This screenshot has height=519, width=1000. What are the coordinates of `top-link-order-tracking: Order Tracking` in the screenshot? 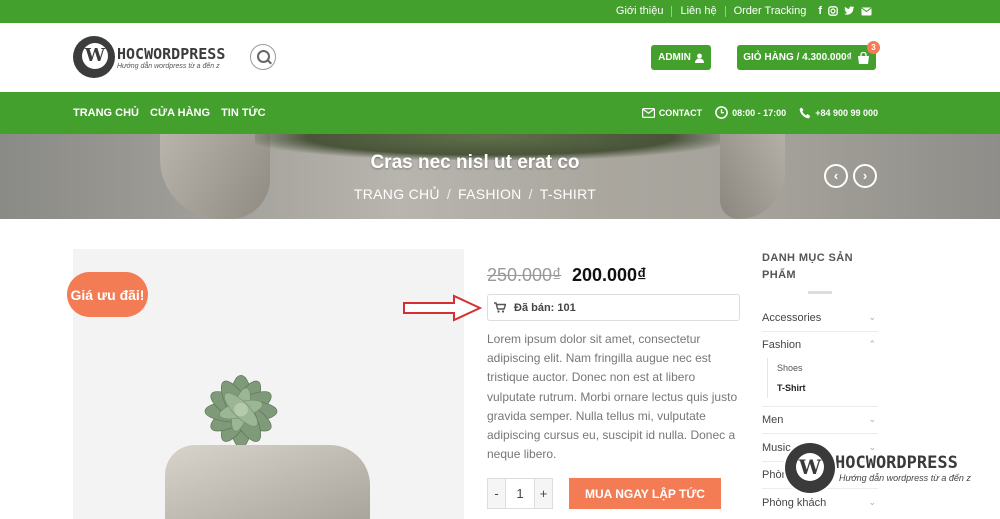 It's located at (770, 11).